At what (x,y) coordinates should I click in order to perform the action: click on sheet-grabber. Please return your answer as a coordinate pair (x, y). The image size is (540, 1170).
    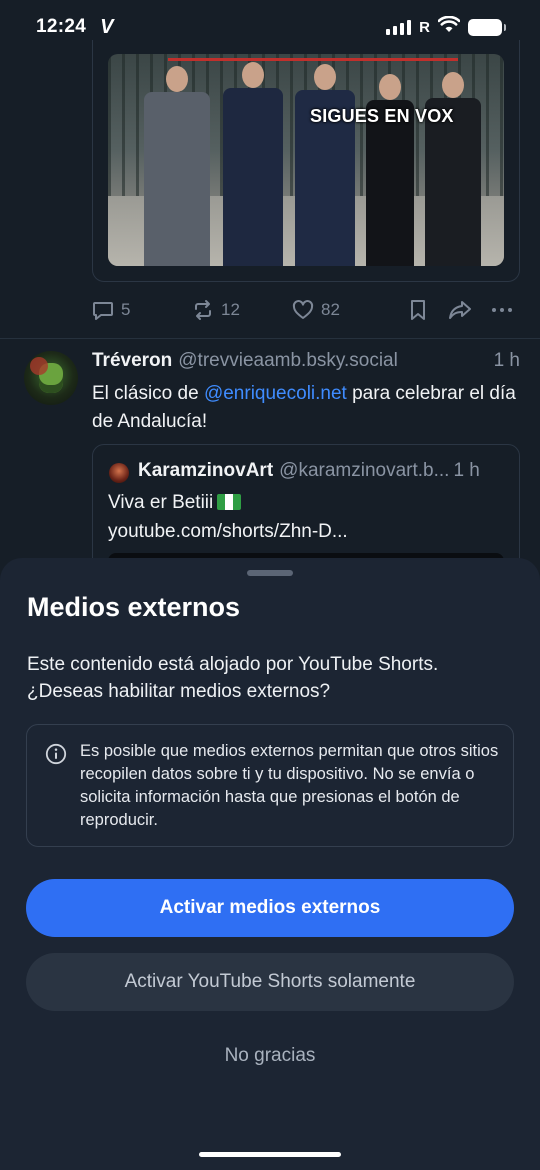
    Looking at the image, I should click on (270, 573).